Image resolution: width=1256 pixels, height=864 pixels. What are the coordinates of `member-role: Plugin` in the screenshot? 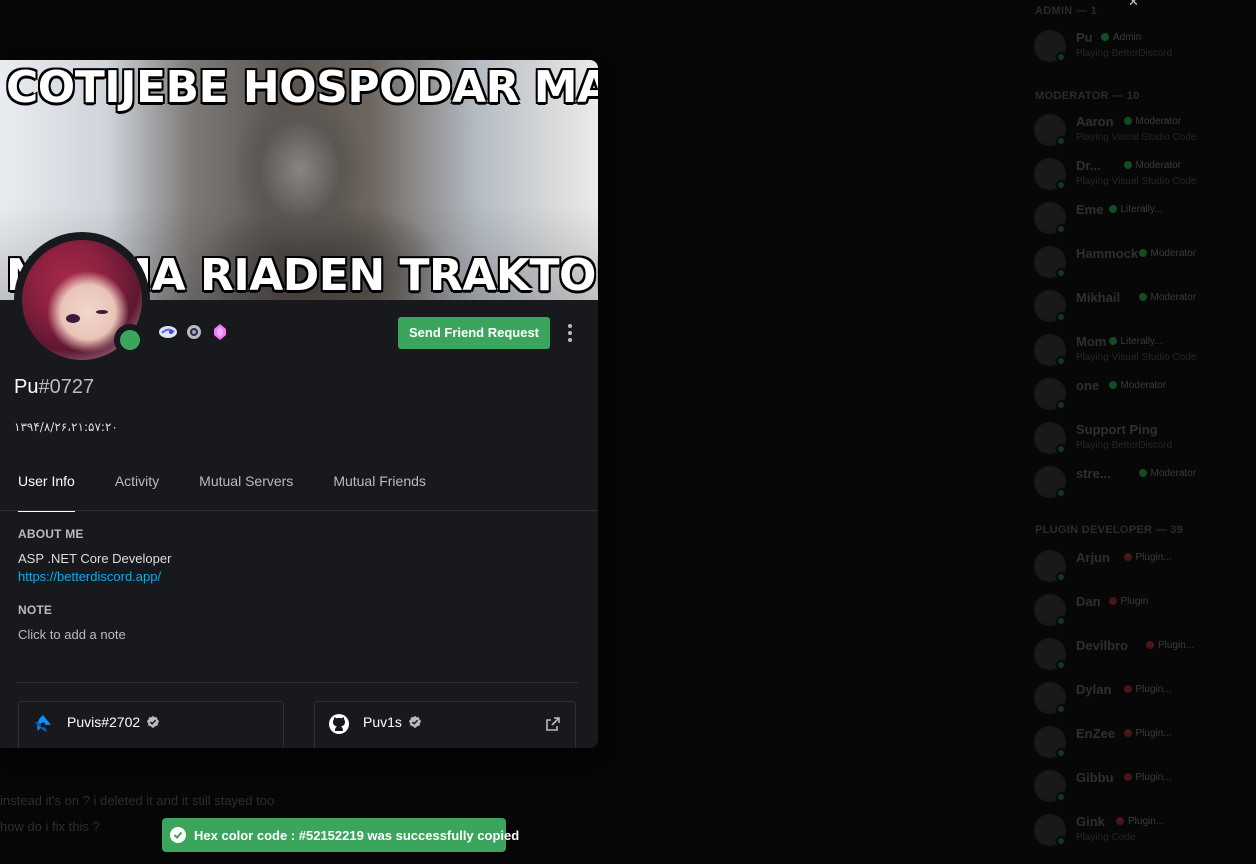 It's located at (1129, 601).